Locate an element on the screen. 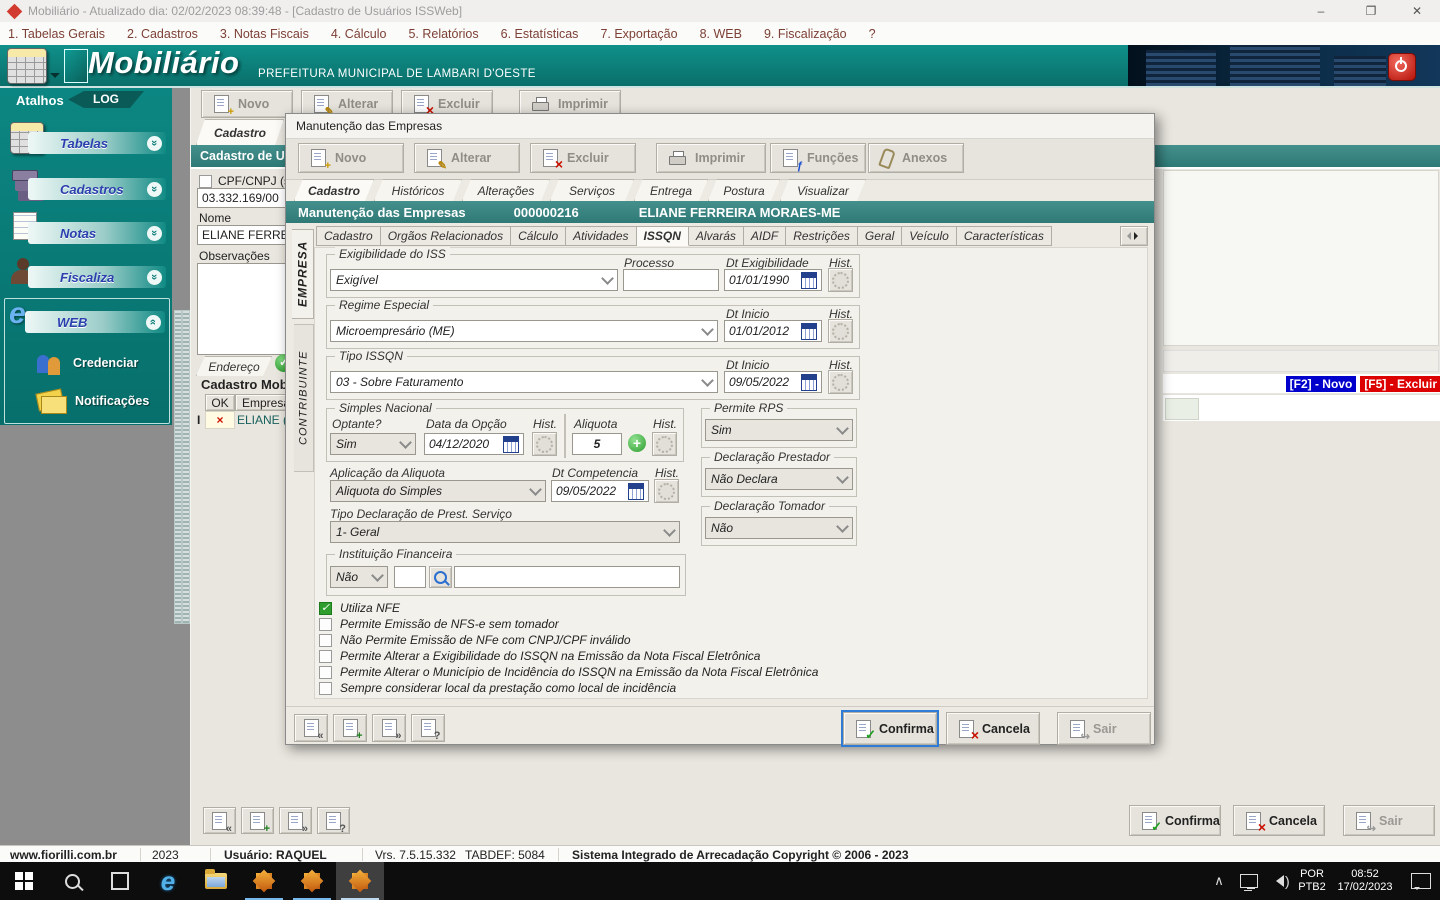  dt-exigibilidade-input: 01/01/1990 is located at coordinates (773, 280).